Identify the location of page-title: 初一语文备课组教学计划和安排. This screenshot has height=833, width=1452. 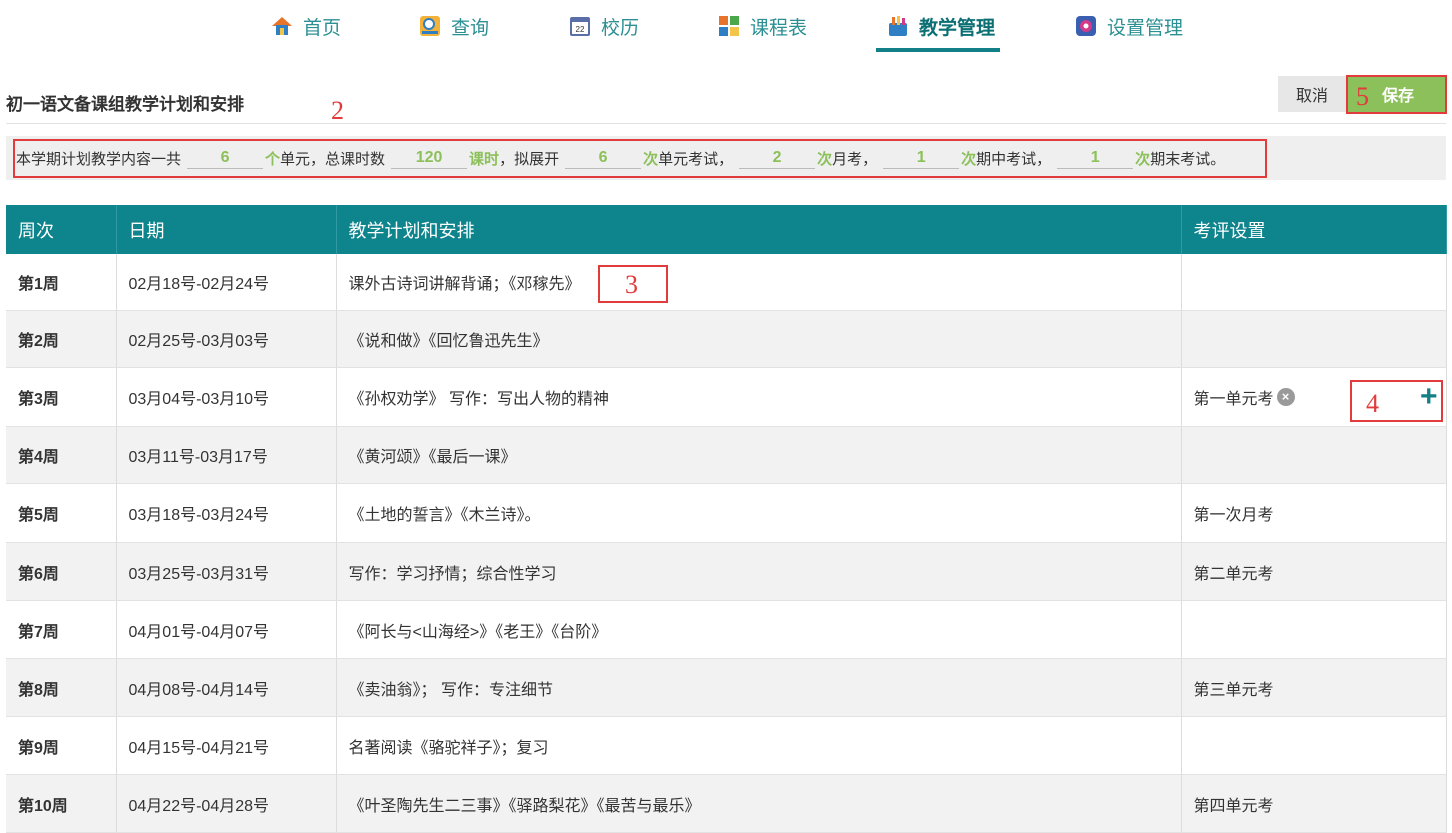
(125, 104).